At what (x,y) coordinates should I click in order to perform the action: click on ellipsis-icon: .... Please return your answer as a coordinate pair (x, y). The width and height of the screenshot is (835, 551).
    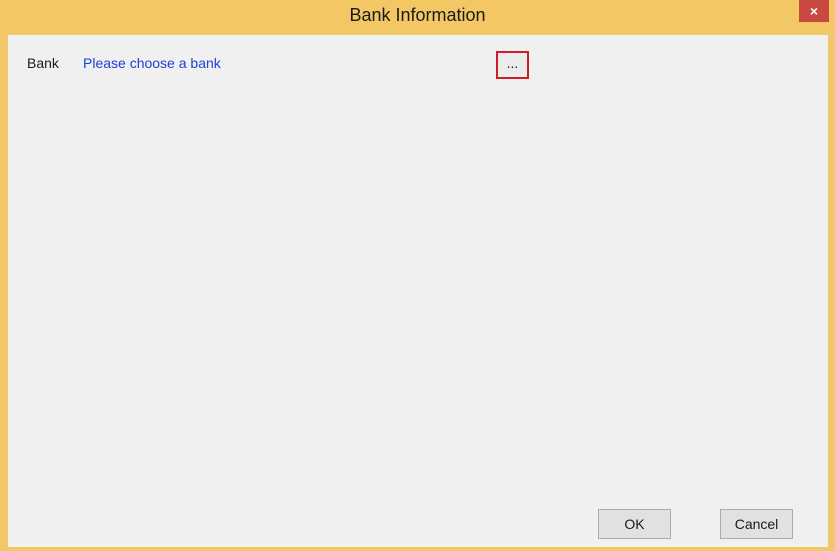
    Looking at the image, I should click on (512, 63).